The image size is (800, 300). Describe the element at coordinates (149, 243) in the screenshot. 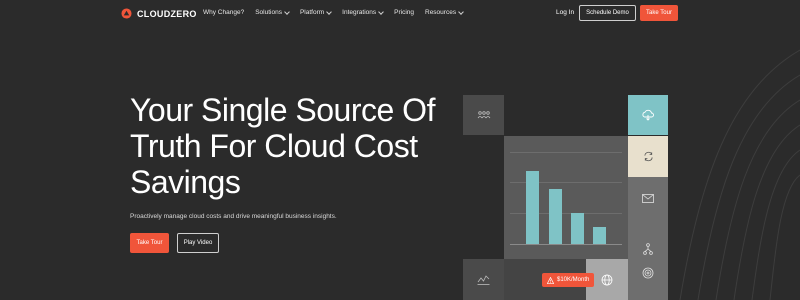

I see `take-tour-button: Take Tour` at that location.